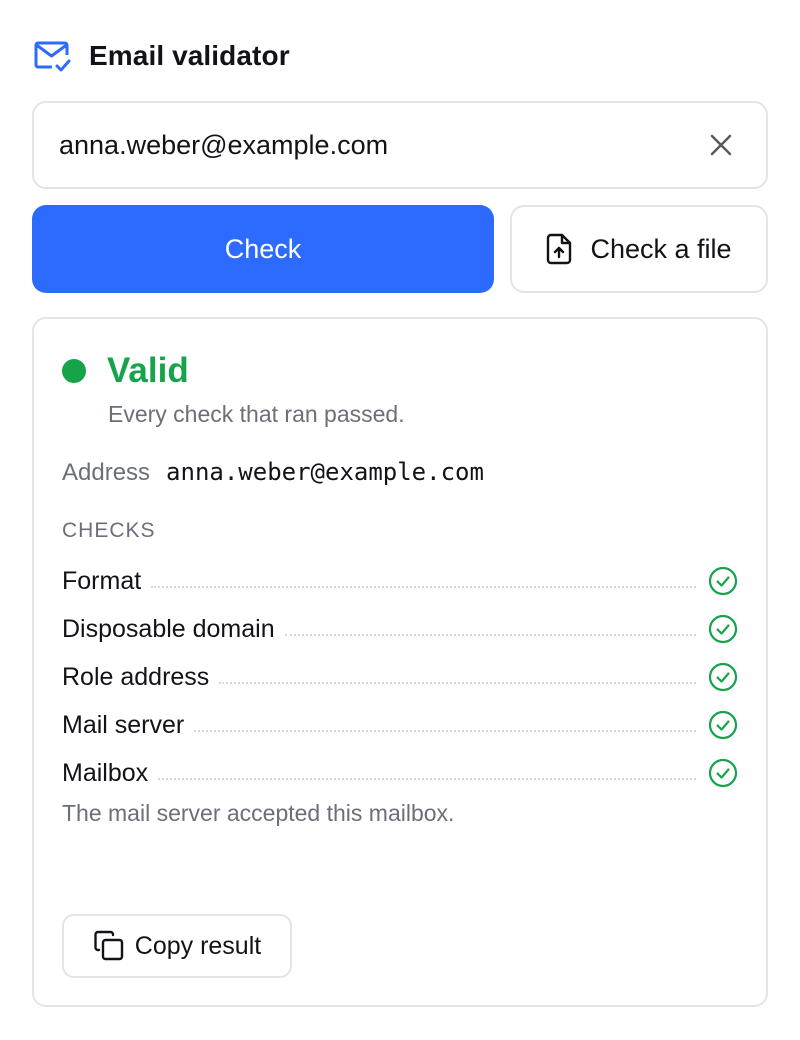 This screenshot has width=800, height=1040. What do you see at coordinates (74, 371) in the screenshot?
I see `status-dot` at bounding box center [74, 371].